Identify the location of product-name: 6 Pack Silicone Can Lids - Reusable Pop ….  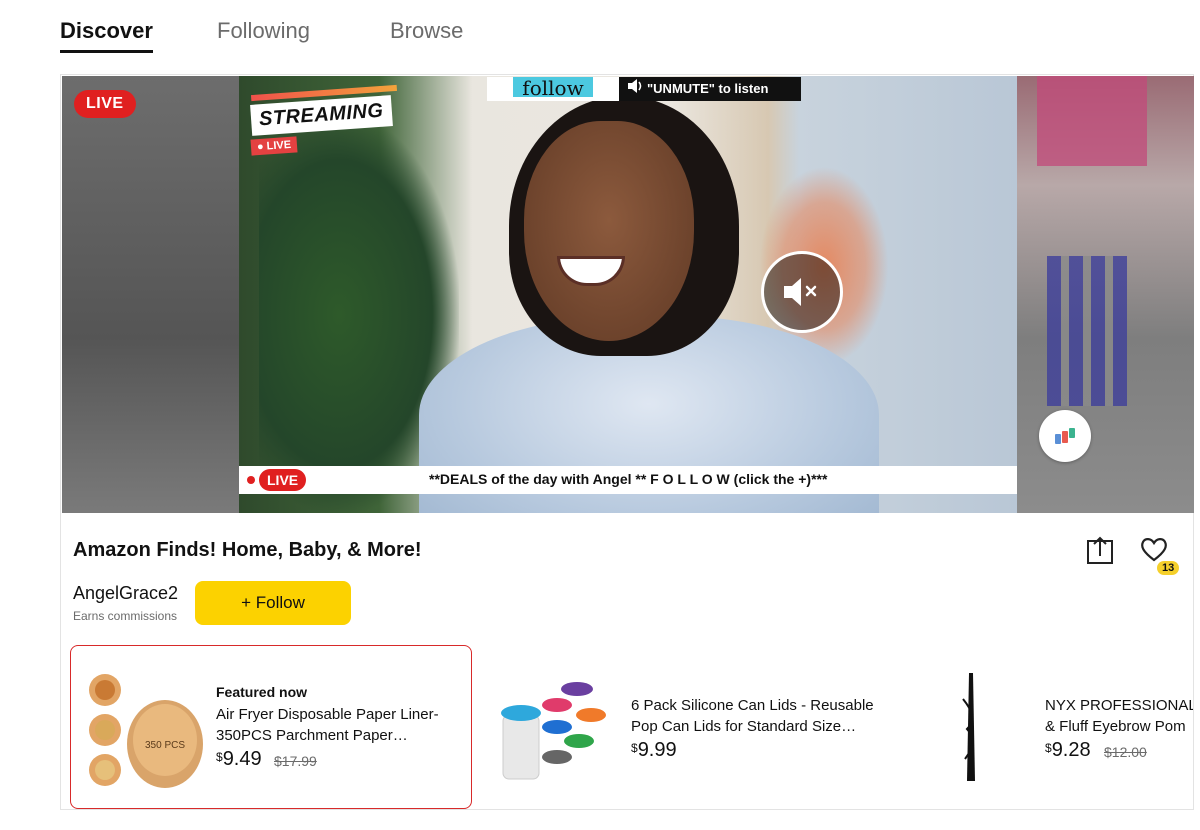
(752, 716).